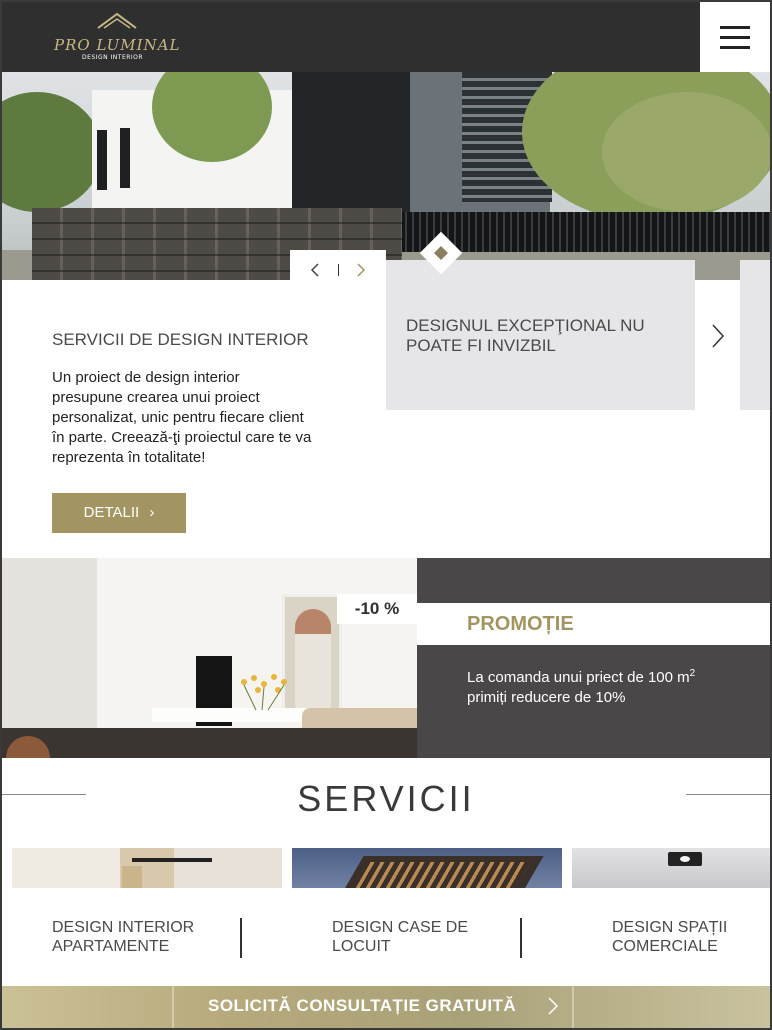  What do you see at coordinates (441, 253) in the screenshot?
I see `diamond-icon` at bounding box center [441, 253].